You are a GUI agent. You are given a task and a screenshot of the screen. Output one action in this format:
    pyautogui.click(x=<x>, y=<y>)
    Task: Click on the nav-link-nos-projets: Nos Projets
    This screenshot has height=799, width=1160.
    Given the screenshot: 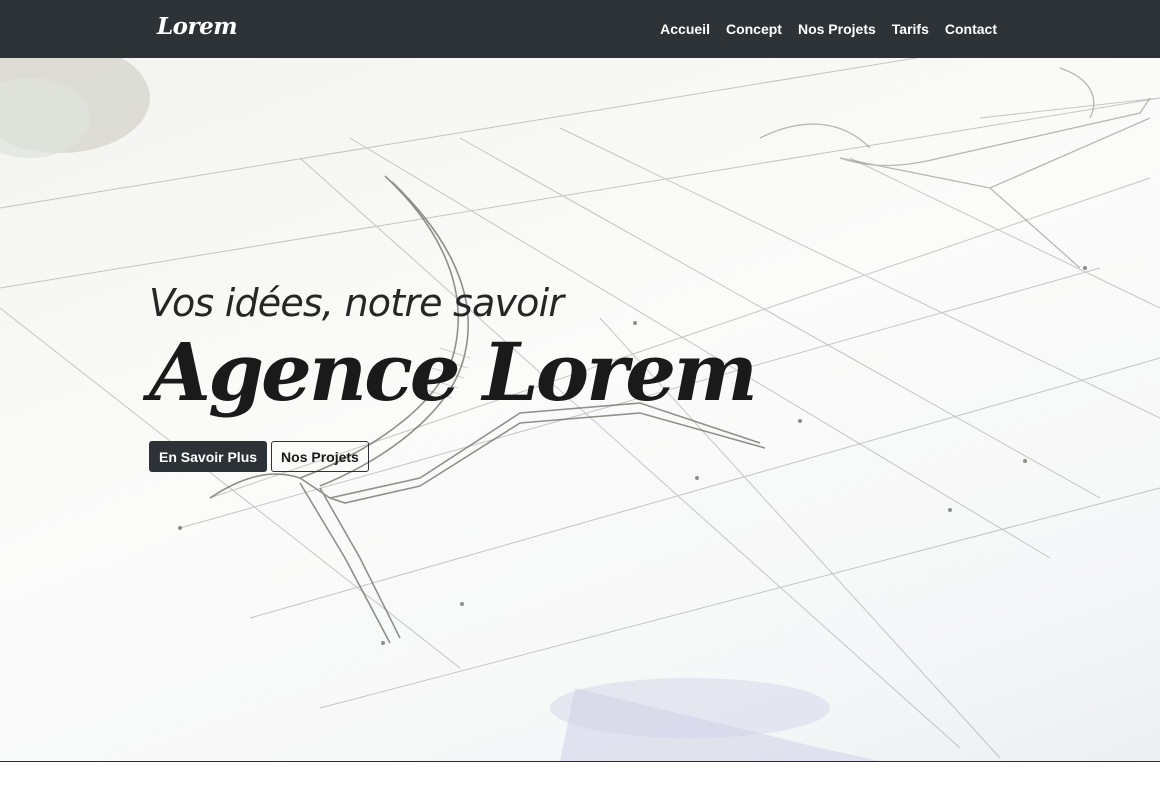 What is the action you would take?
    pyautogui.click(x=837, y=29)
    